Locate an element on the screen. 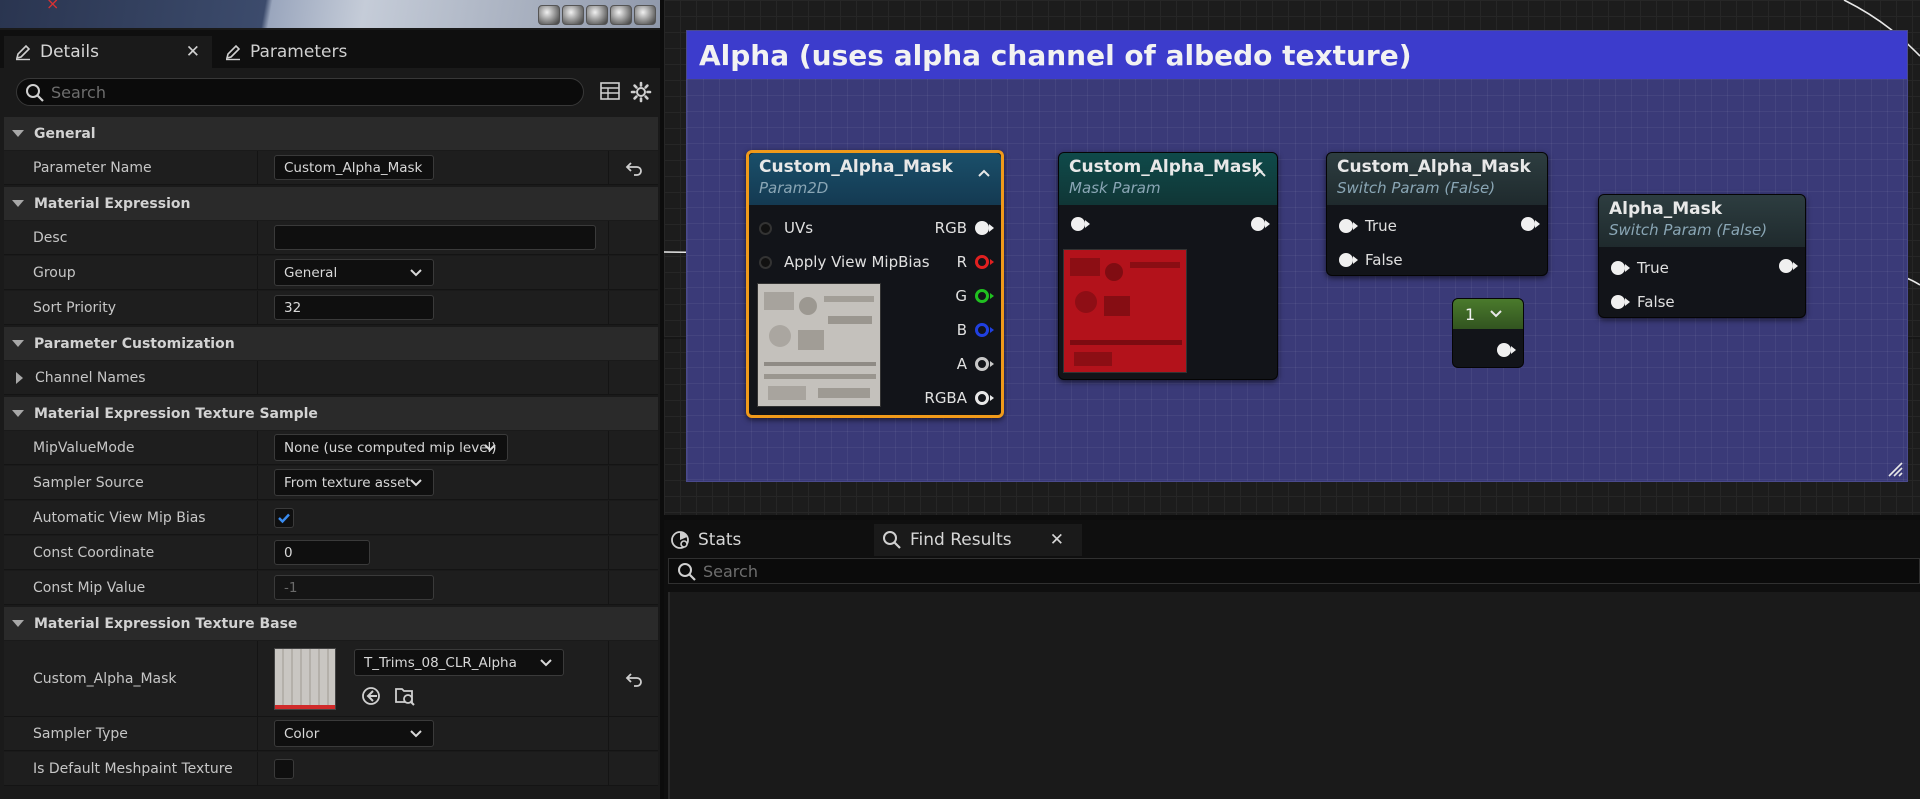 Image resolution: width=1920 pixels, height=799 pixels. cylinder-preview-icon is located at coordinates (549, 15).